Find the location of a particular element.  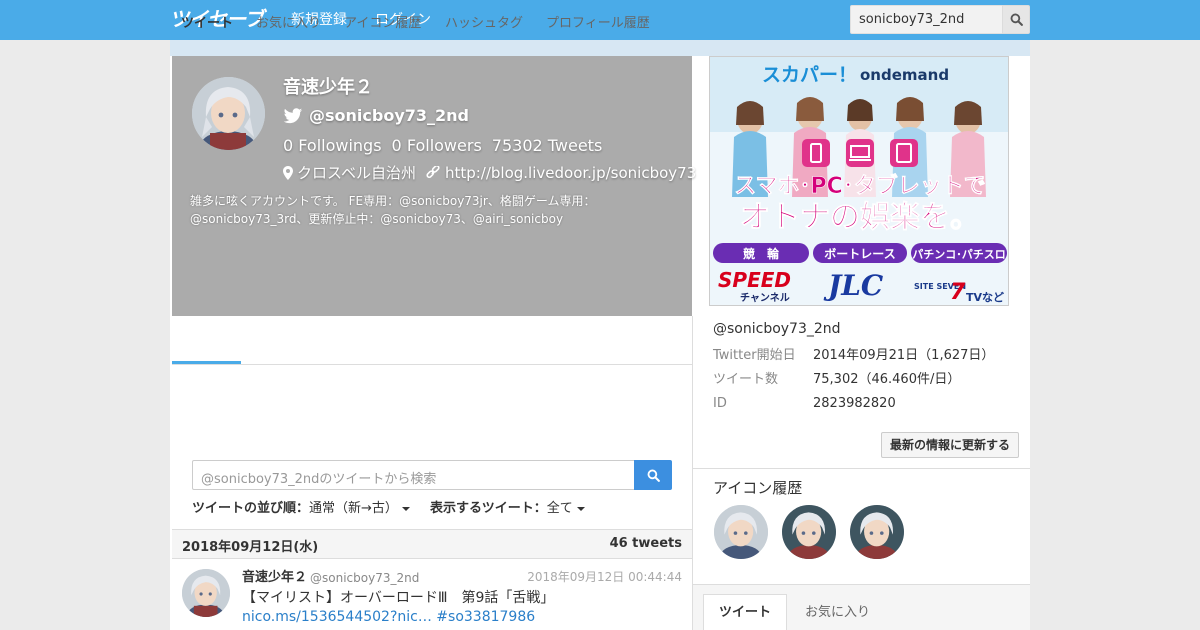

tweet-search-button is located at coordinates (653, 475).